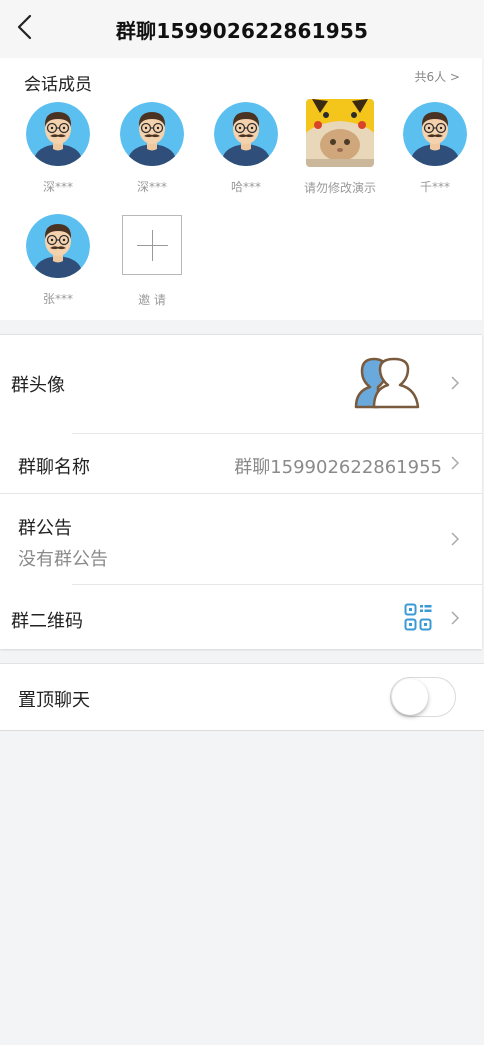 The image size is (484, 1045). I want to click on toggle-knob, so click(410, 697).